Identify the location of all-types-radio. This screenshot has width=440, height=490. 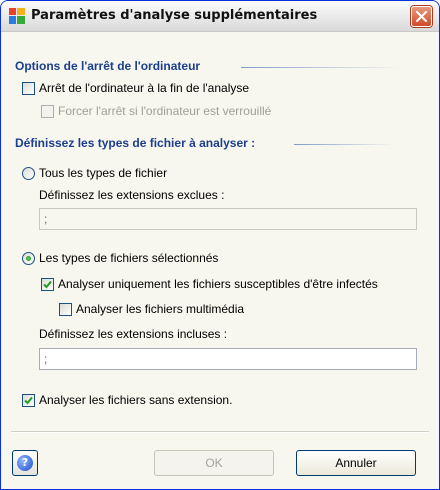
(28, 173).